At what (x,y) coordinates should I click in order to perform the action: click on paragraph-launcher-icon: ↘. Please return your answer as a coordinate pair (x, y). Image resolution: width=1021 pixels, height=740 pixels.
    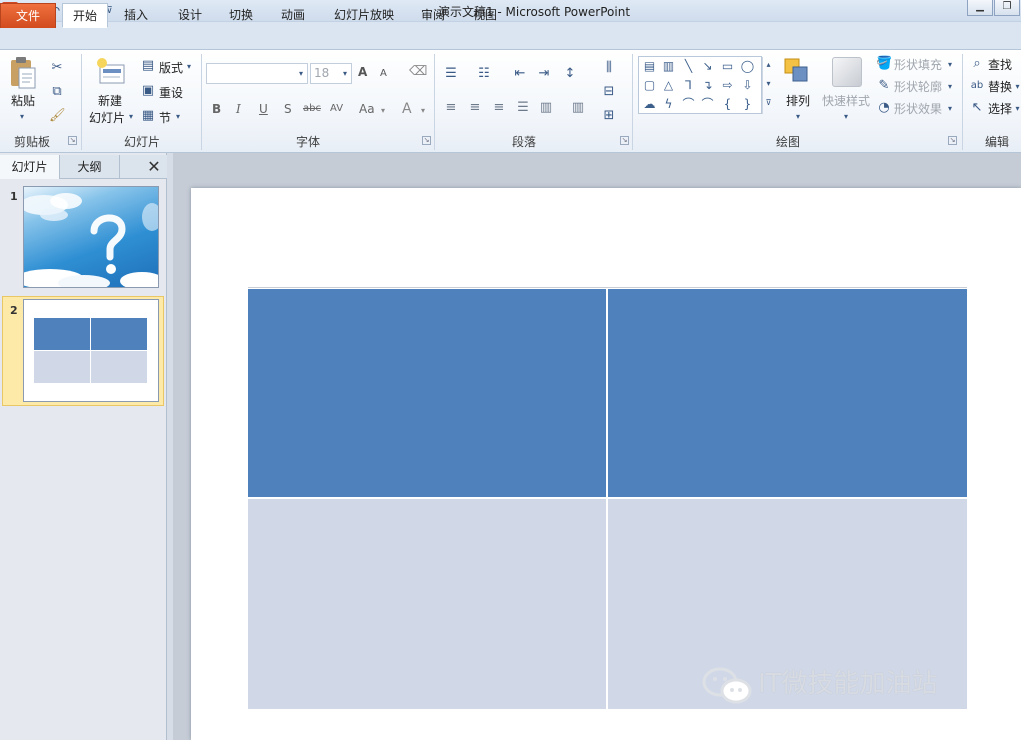
    Looking at the image, I should click on (624, 140).